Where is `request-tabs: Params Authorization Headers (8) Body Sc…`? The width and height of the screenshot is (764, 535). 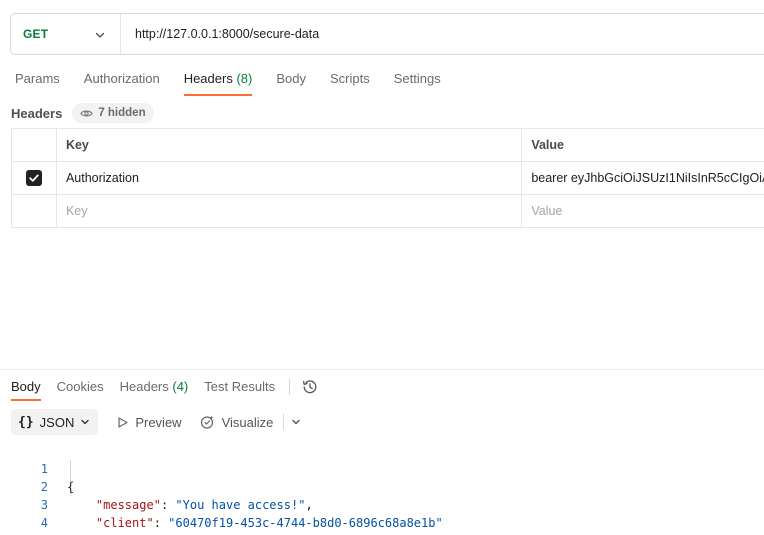
request-tabs: Params Authorization Headers (8) Body Sc… is located at coordinates (226, 80).